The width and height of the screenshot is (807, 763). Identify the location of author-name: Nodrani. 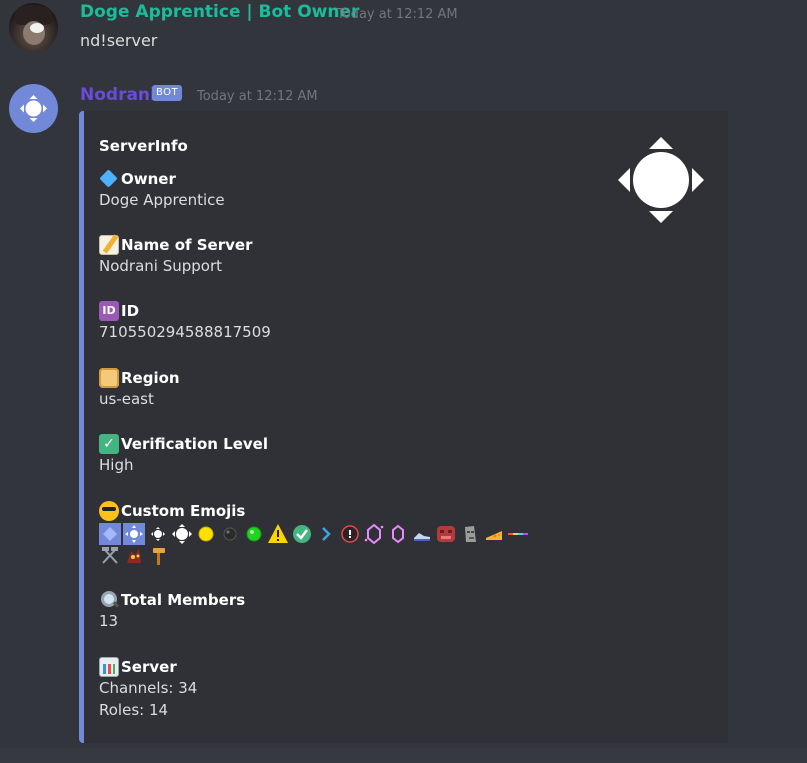
(118, 95).